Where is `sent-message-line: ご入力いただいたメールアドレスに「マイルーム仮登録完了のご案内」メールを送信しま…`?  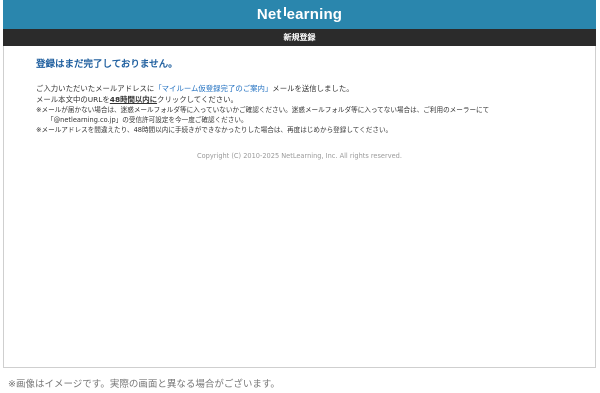
sent-message-line: ご入力いただいたメールアドレスに「マイルーム仮登録完了のご案内」メールを送信しま… is located at coordinates (195, 88).